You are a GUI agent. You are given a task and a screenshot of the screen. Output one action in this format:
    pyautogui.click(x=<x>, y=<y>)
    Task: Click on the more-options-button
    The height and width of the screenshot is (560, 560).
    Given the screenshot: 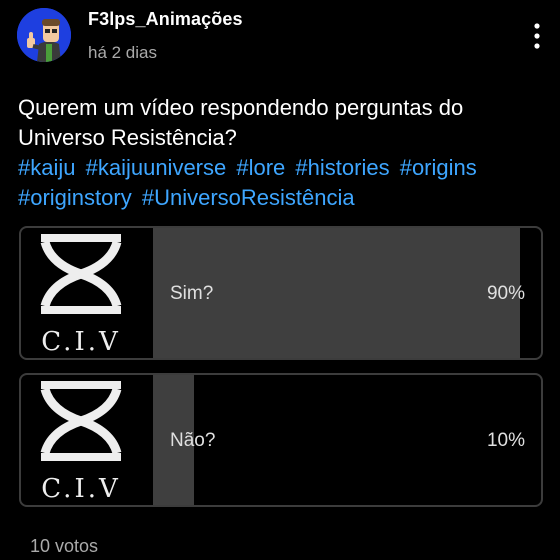 What is the action you would take?
    pyautogui.click(x=537, y=36)
    